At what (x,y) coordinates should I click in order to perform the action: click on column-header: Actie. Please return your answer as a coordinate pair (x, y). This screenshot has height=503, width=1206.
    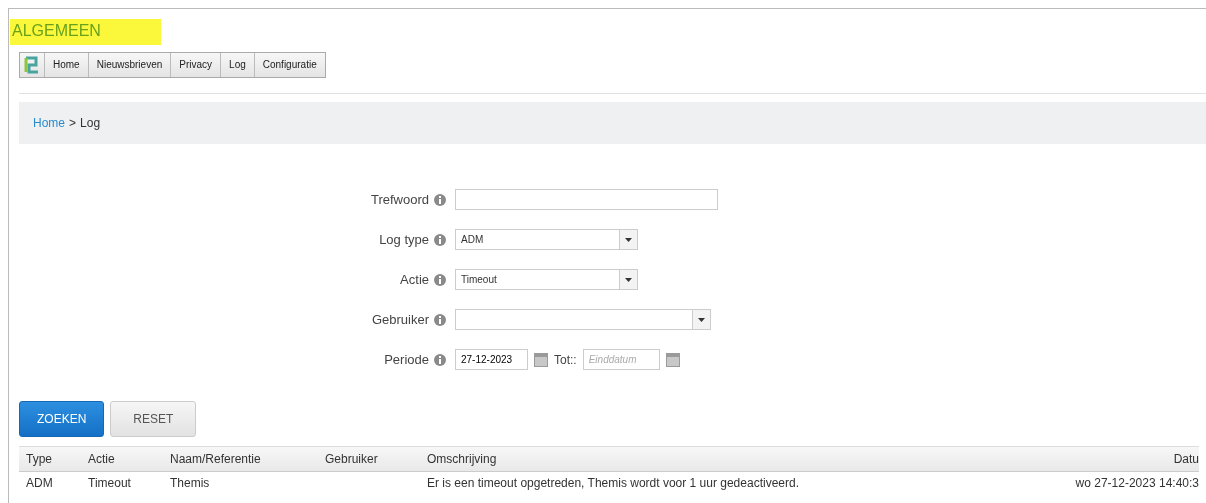
    Looking at the image, I should click on (101, 459).